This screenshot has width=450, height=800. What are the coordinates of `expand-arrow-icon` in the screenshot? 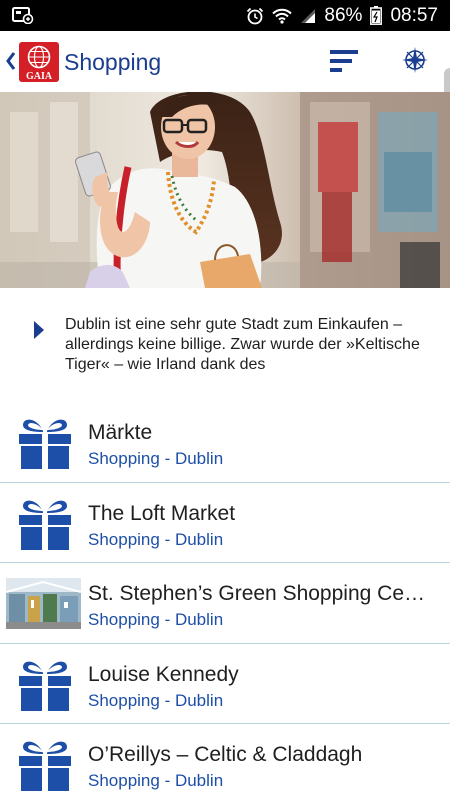 It's located at (39, 330).